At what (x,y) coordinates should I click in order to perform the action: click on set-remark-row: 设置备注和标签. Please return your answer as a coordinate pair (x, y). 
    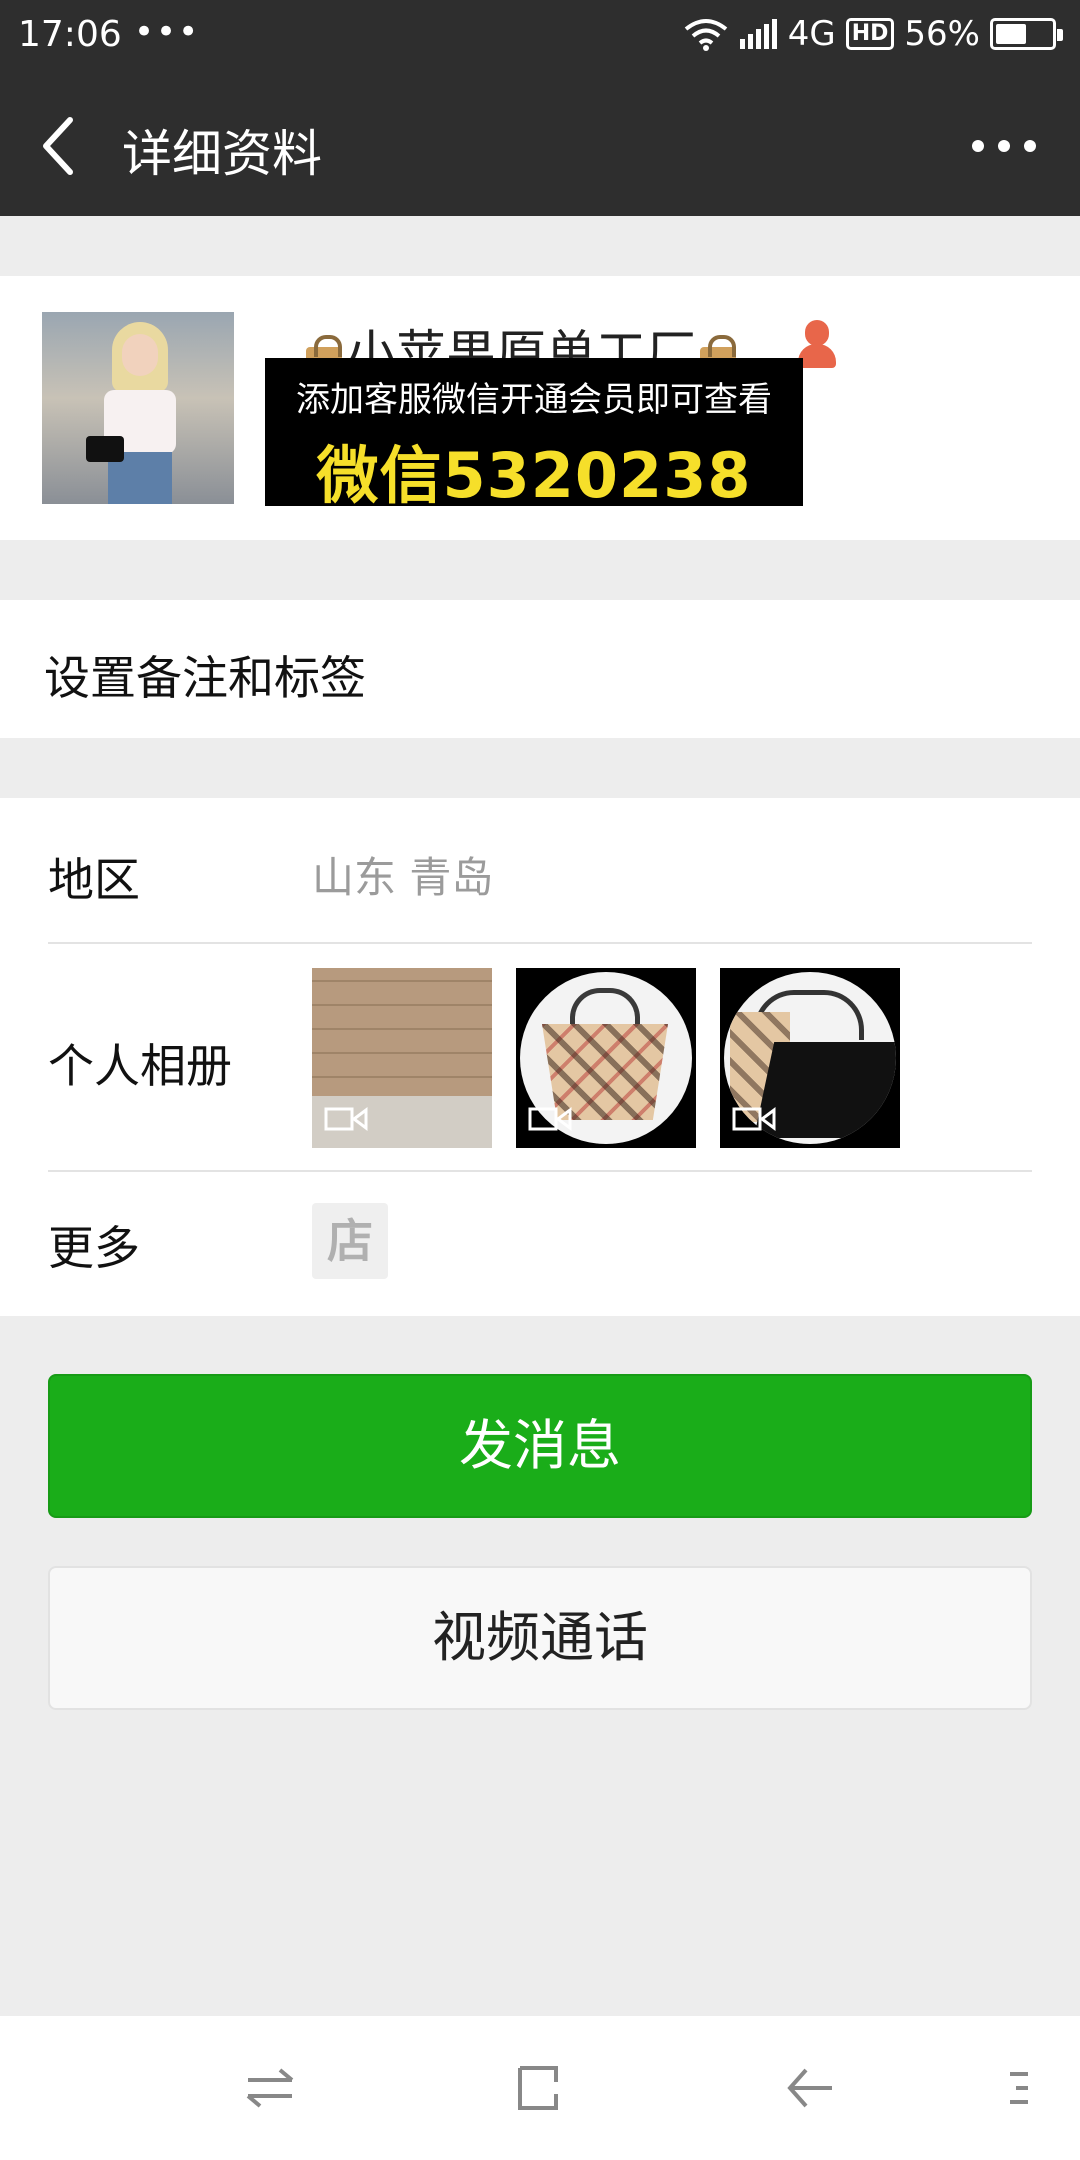
    Looking at the image, I should click on (540, 669).